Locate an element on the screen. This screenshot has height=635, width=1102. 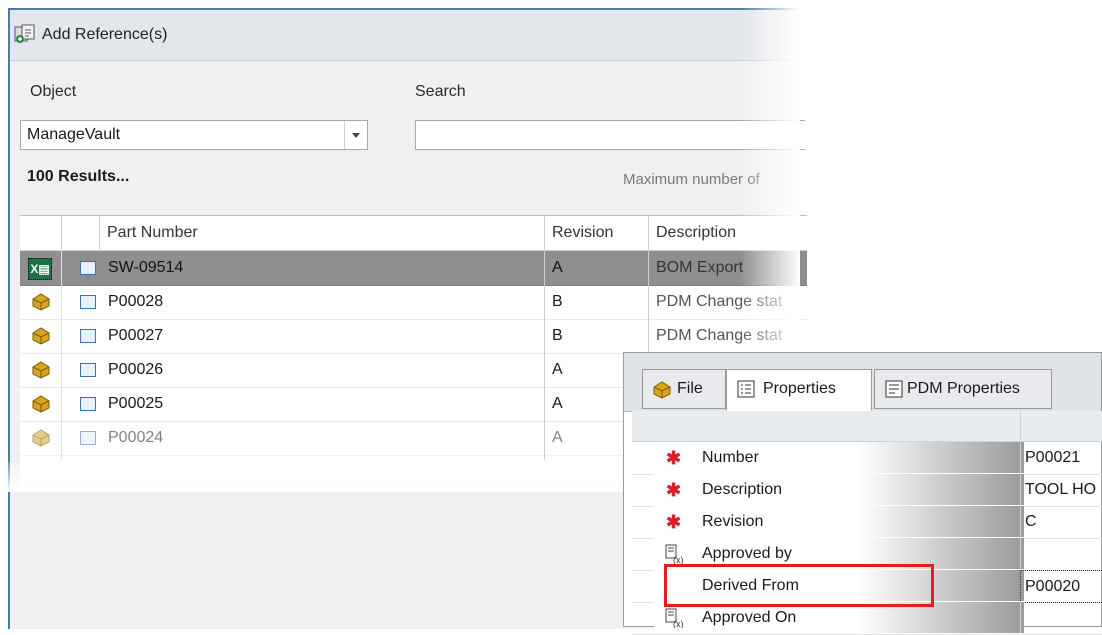
part-number-cell: SW-09514 is located at coordinates (146, 267).